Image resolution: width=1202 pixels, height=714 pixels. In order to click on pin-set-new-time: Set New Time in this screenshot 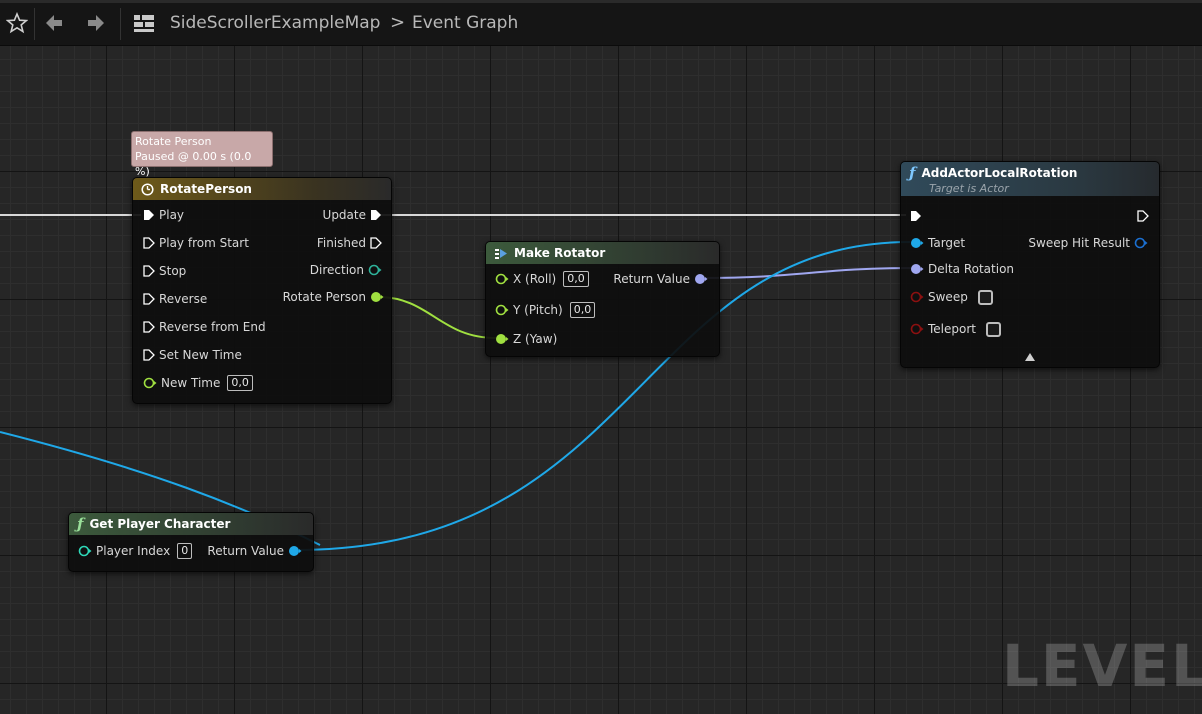, I will do `click(194, 355)`.